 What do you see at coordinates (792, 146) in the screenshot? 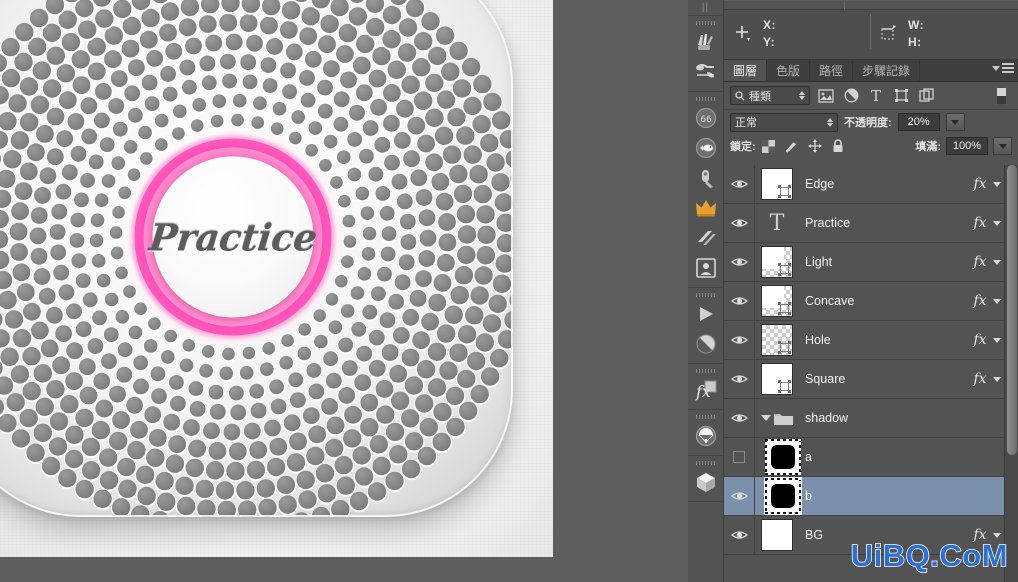
I see `lock-image-pixels-icon` at bounding box center [792, 146].